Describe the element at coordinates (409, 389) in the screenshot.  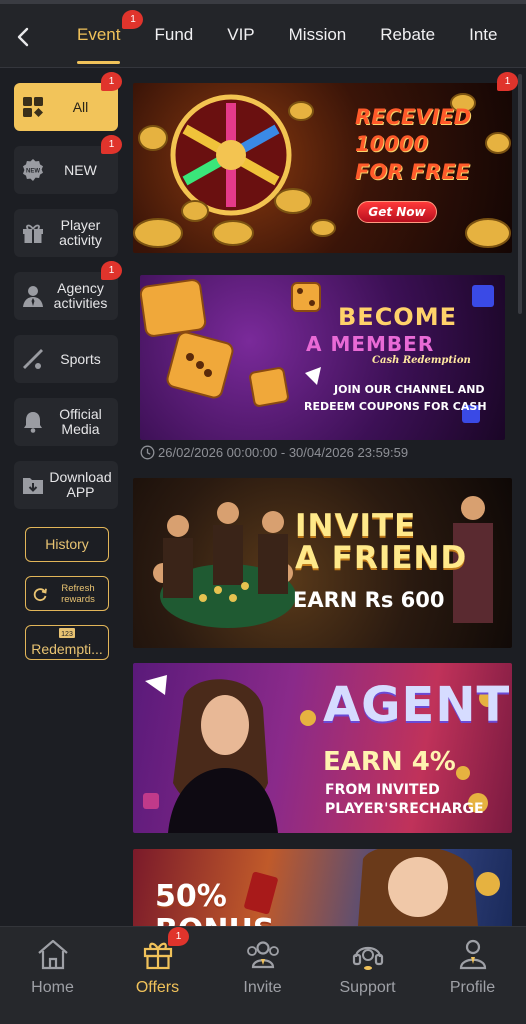
I see `banner-text-1: JOIN OUR CHANNEL AND` at that location.